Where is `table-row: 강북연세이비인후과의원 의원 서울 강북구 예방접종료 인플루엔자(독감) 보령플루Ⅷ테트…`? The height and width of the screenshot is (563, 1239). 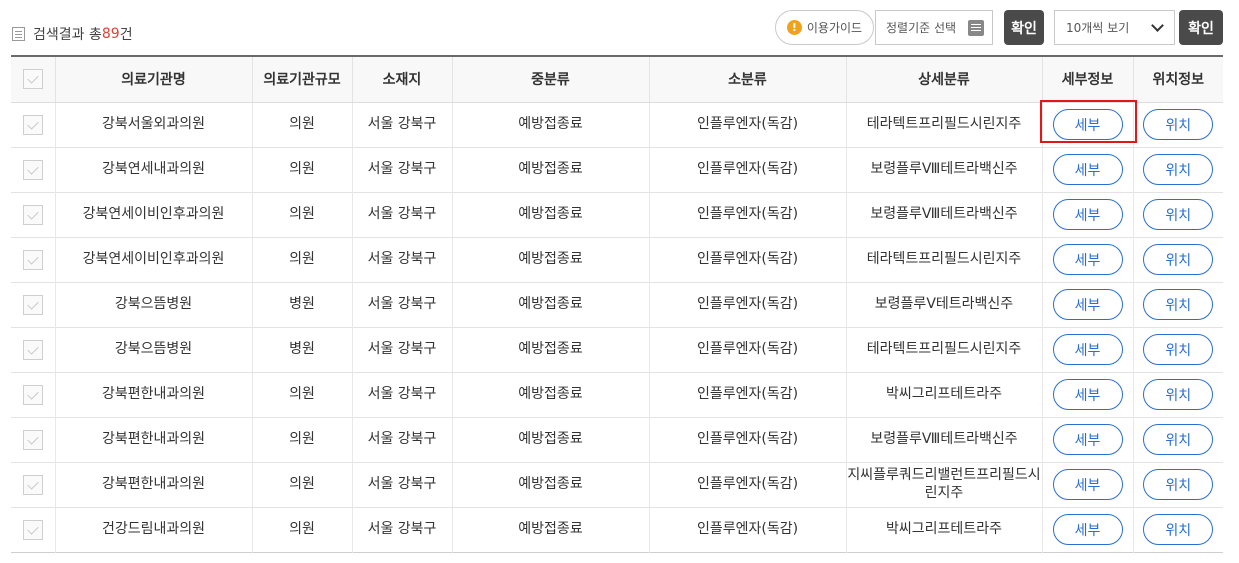 table-row: 강북연세이비인후과의원 의원 서울 강북구 예방접종료 인플루엔자(독감) 보령플루Ⅷ테트… is located at coordinates (617, 214).